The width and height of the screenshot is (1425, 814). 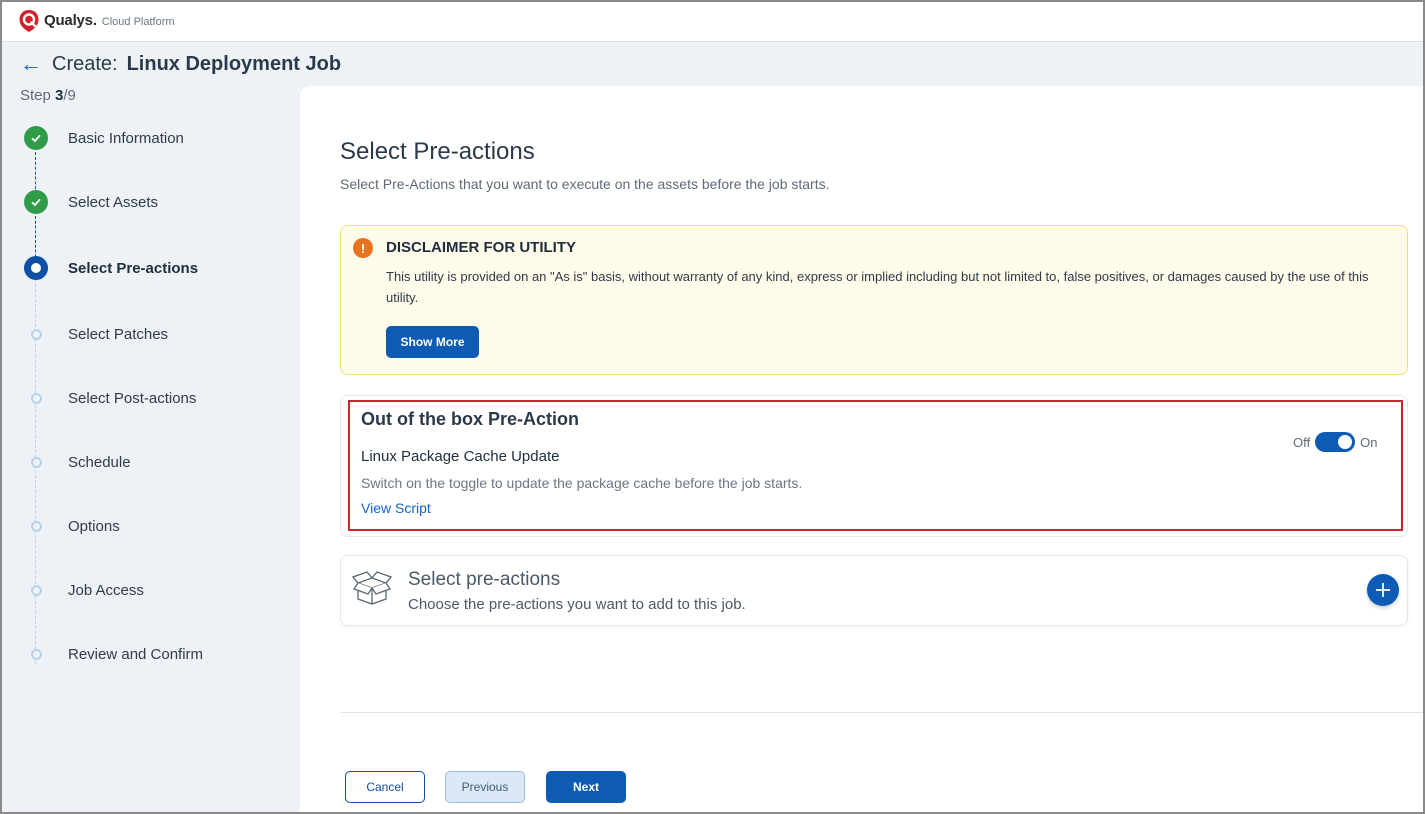 I want to click on add-pre-action-button, so click(x=1383, y=590).